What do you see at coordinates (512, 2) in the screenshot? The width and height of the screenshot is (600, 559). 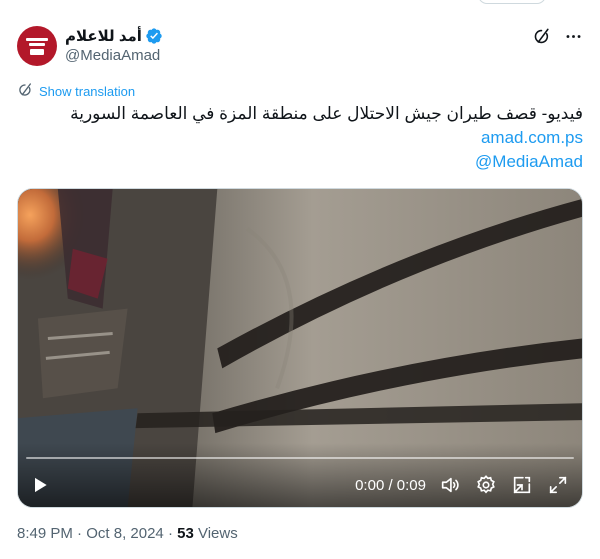 I see `top-pill-button` at bounding box center [512, 2].